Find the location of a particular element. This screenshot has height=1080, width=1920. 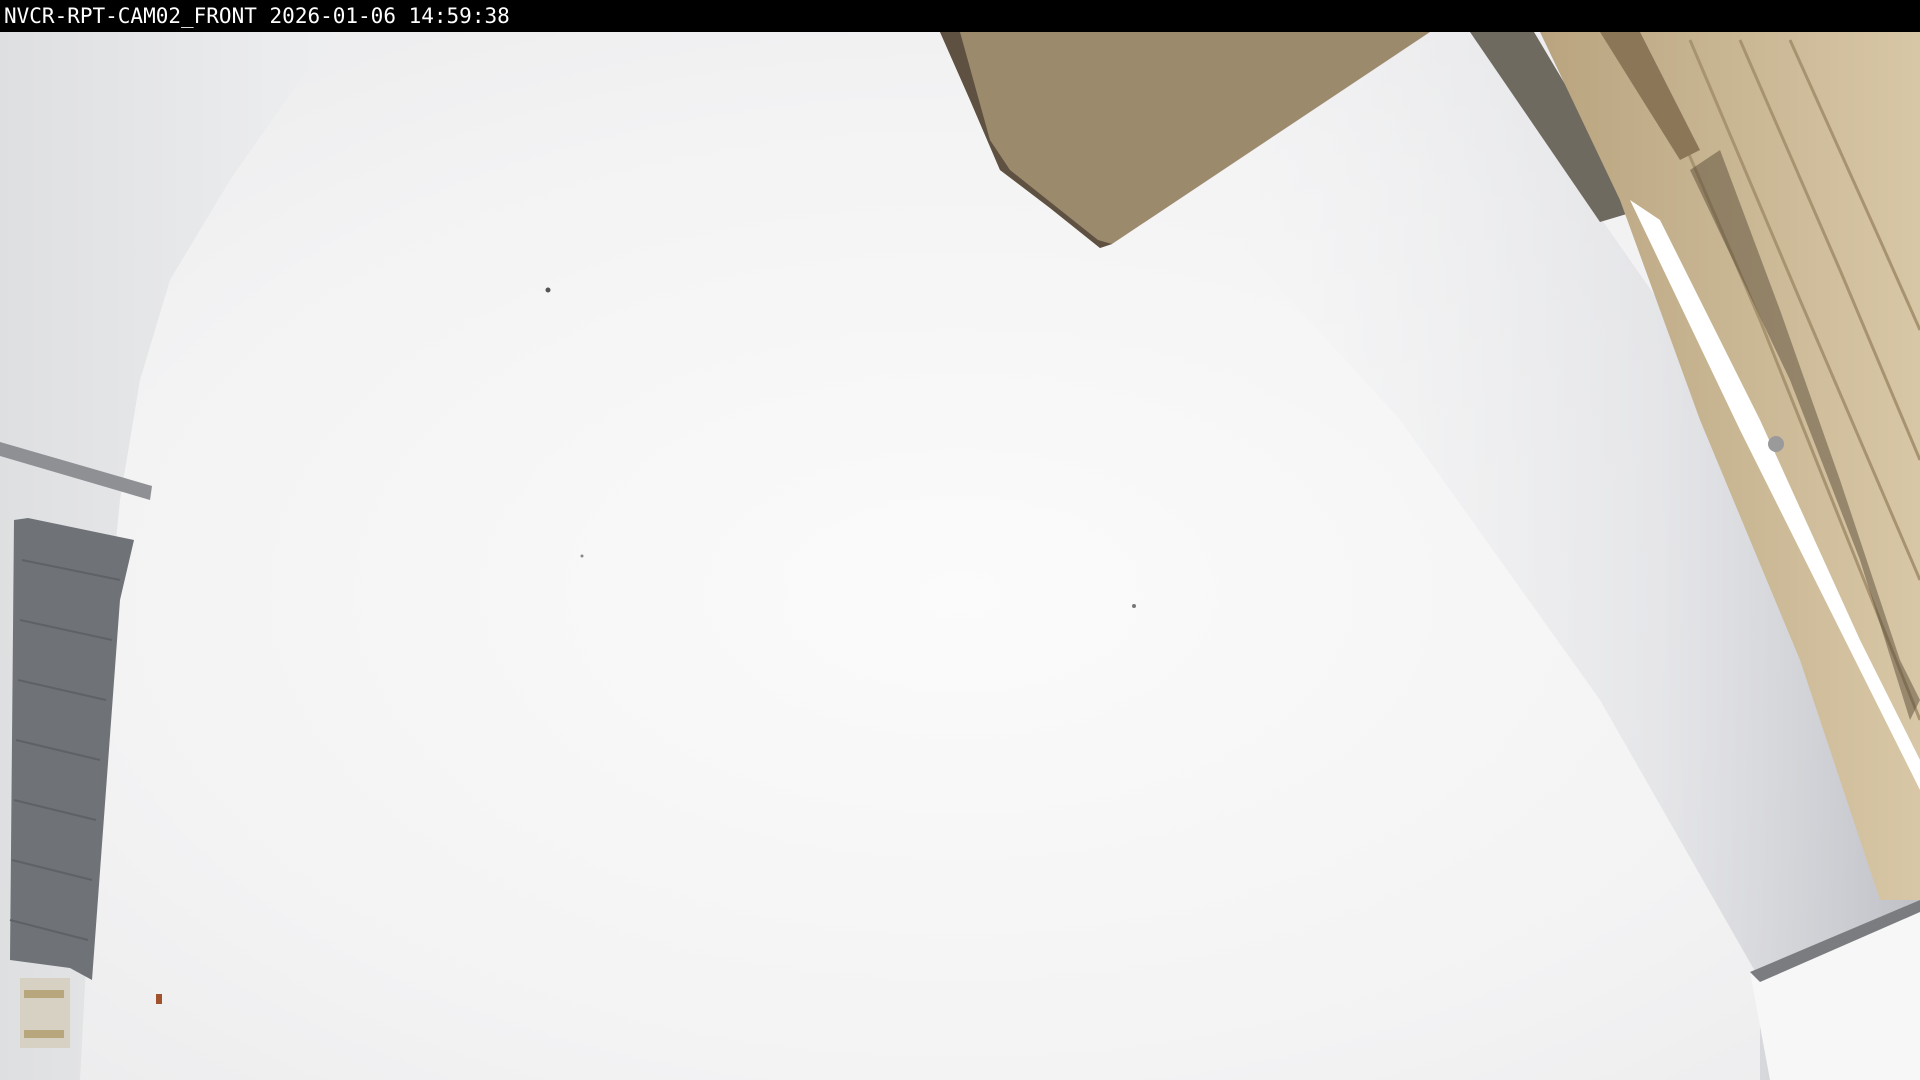

camera-timestamp: 2026-01-06 14:59:38 is located at coordinates (389, 16).